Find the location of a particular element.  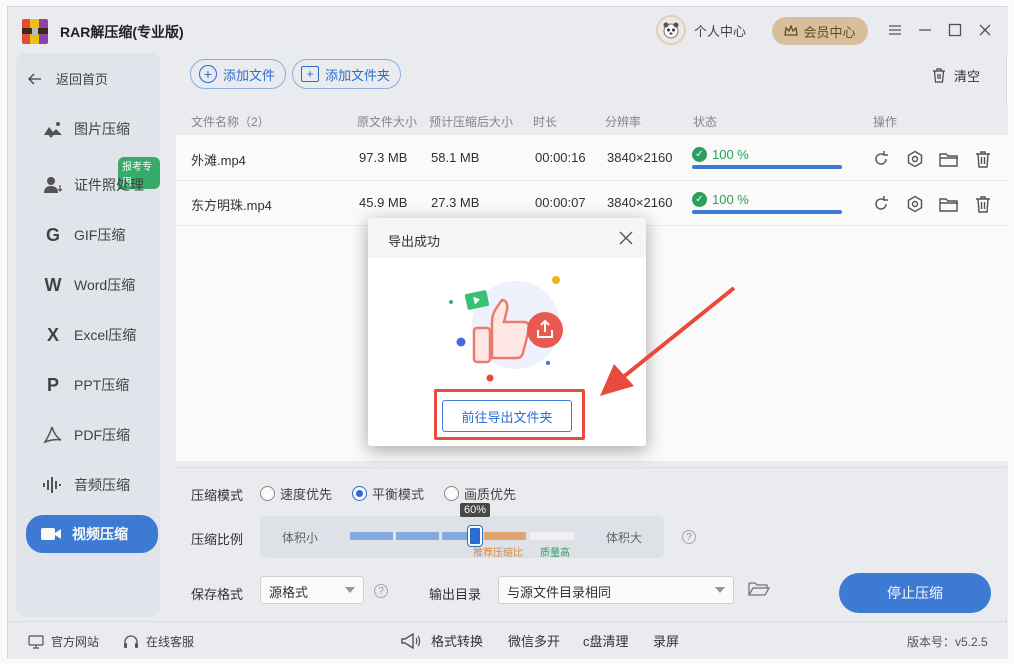

close-icon is located at coordinates (626, 238).